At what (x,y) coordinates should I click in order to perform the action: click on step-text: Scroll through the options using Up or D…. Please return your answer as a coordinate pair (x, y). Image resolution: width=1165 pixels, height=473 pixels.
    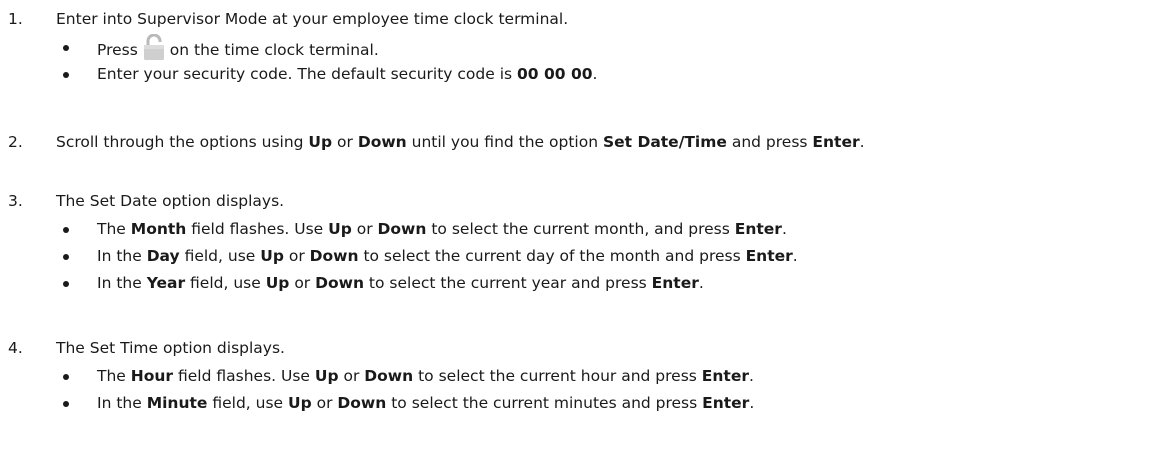
    Looking at the image, I should click on (460, 142).